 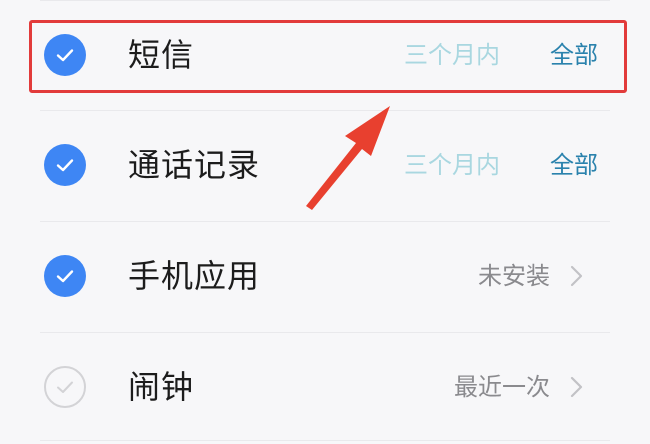 What do you see at coordinates (161, 55) in the screenshot?
I see `item-label: 短信` at bounding box center [161, 55].